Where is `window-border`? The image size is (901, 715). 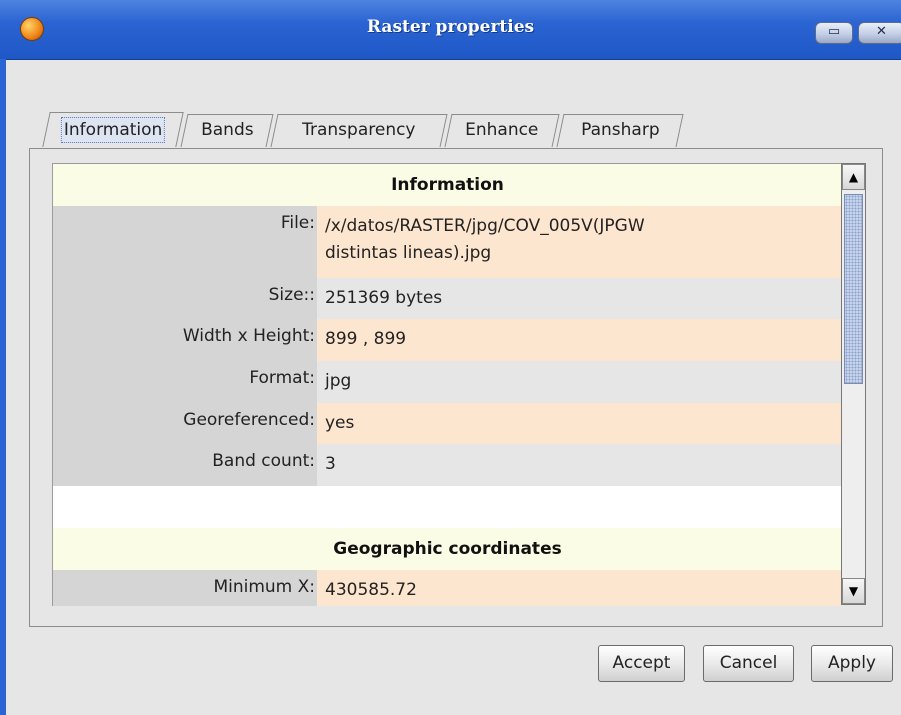
window-border is located at coordinates (3, 387).